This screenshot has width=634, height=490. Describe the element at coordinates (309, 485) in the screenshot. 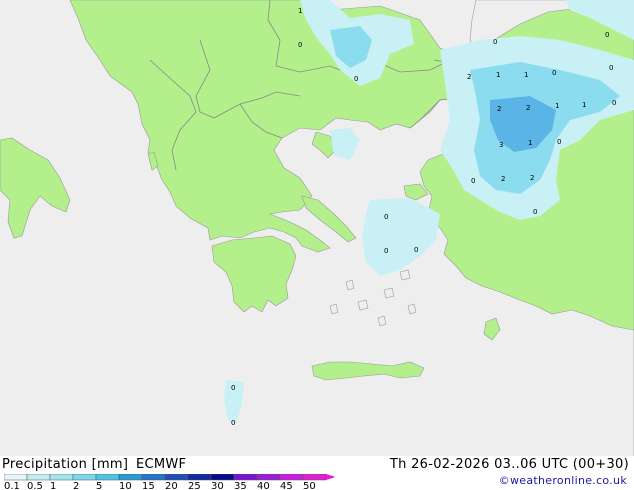

I see `color-scale-tick-label: 50` at that location.